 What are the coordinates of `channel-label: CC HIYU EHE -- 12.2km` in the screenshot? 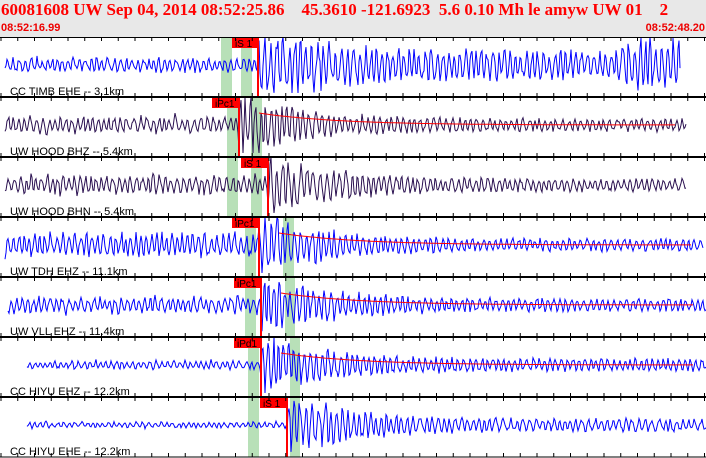 It's located at (70, 452).